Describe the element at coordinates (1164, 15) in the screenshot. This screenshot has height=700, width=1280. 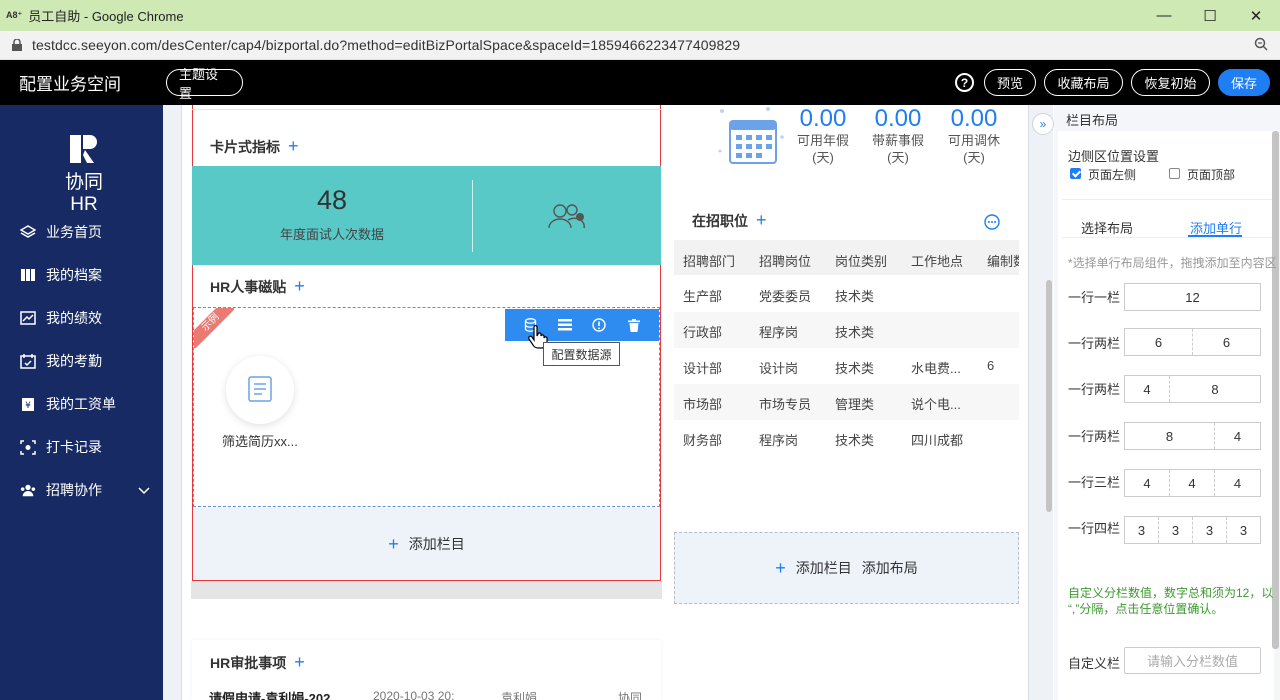
I see `minimize-icon: —` at that location.